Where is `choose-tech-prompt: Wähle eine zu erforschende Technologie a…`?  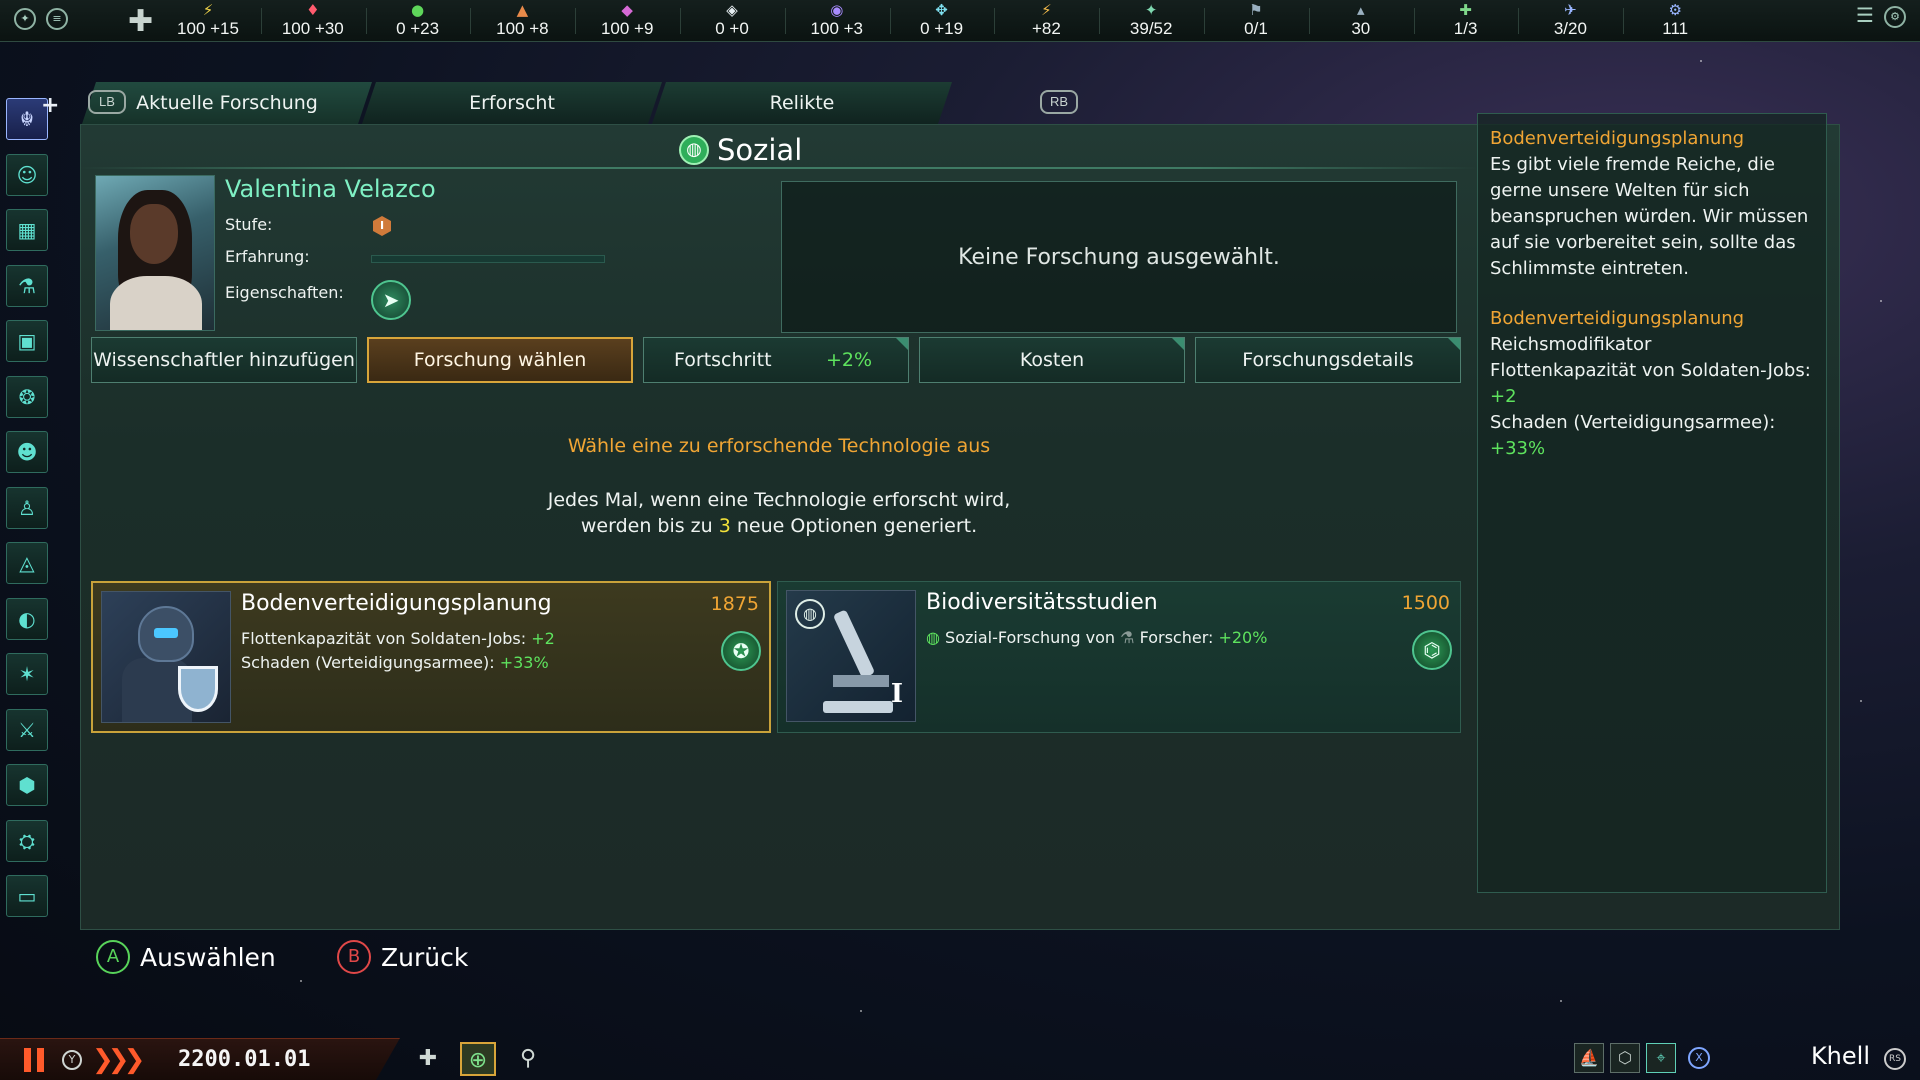
choose-tech-prompt: Wähle eine zu erforschende Technologie a… is located at coordinates (779, 446).